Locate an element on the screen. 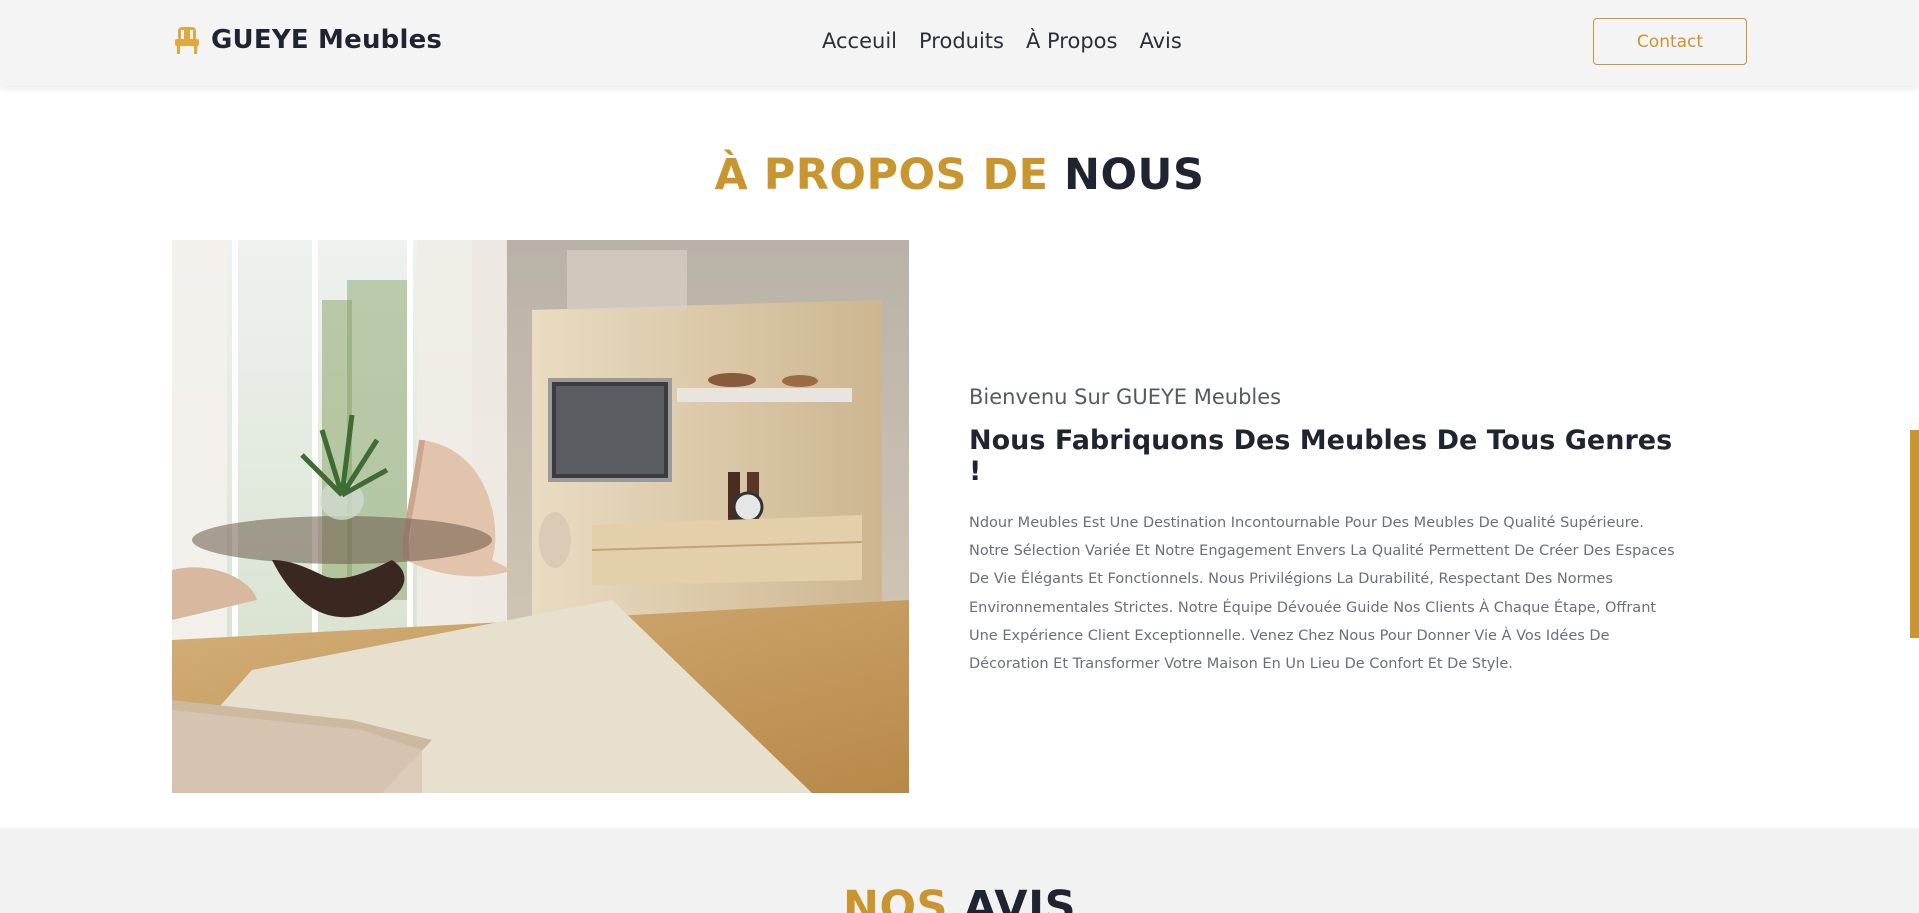  reviews-section: NOS AVIS is located at coordinates (959, 870).